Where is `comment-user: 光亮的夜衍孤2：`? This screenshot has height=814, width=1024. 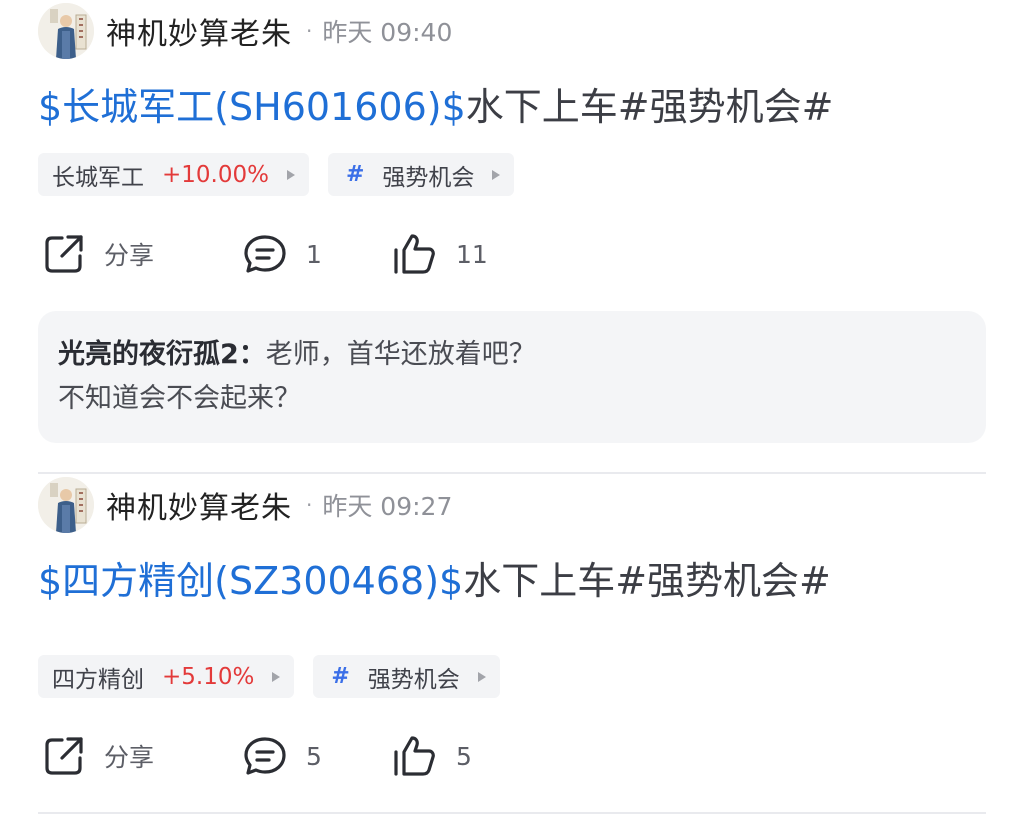
comment-user: 光亮的夜衍孤2： is located at coordinates (162, 354).